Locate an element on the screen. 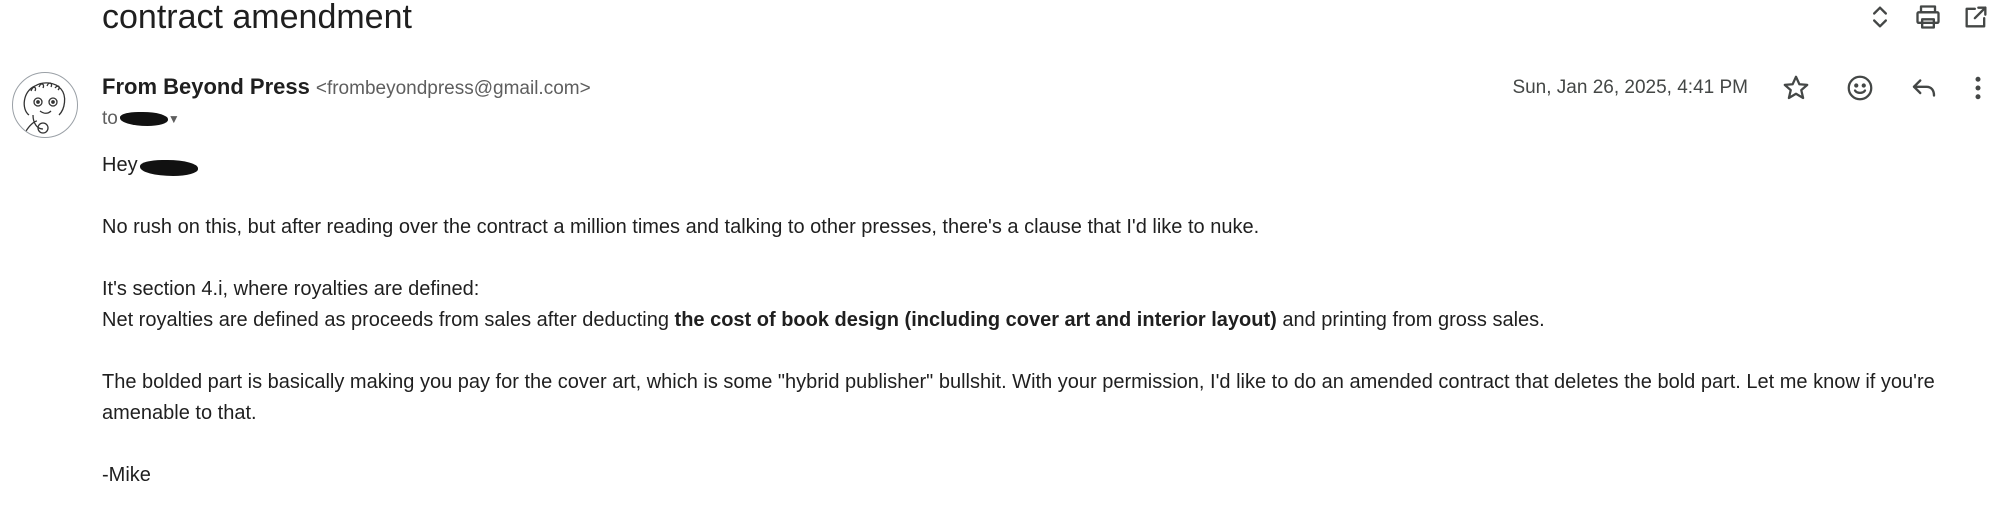  message-date: Sun, Jan 26, 2025, 4:41 PM is located at coordinates (1630, 87).